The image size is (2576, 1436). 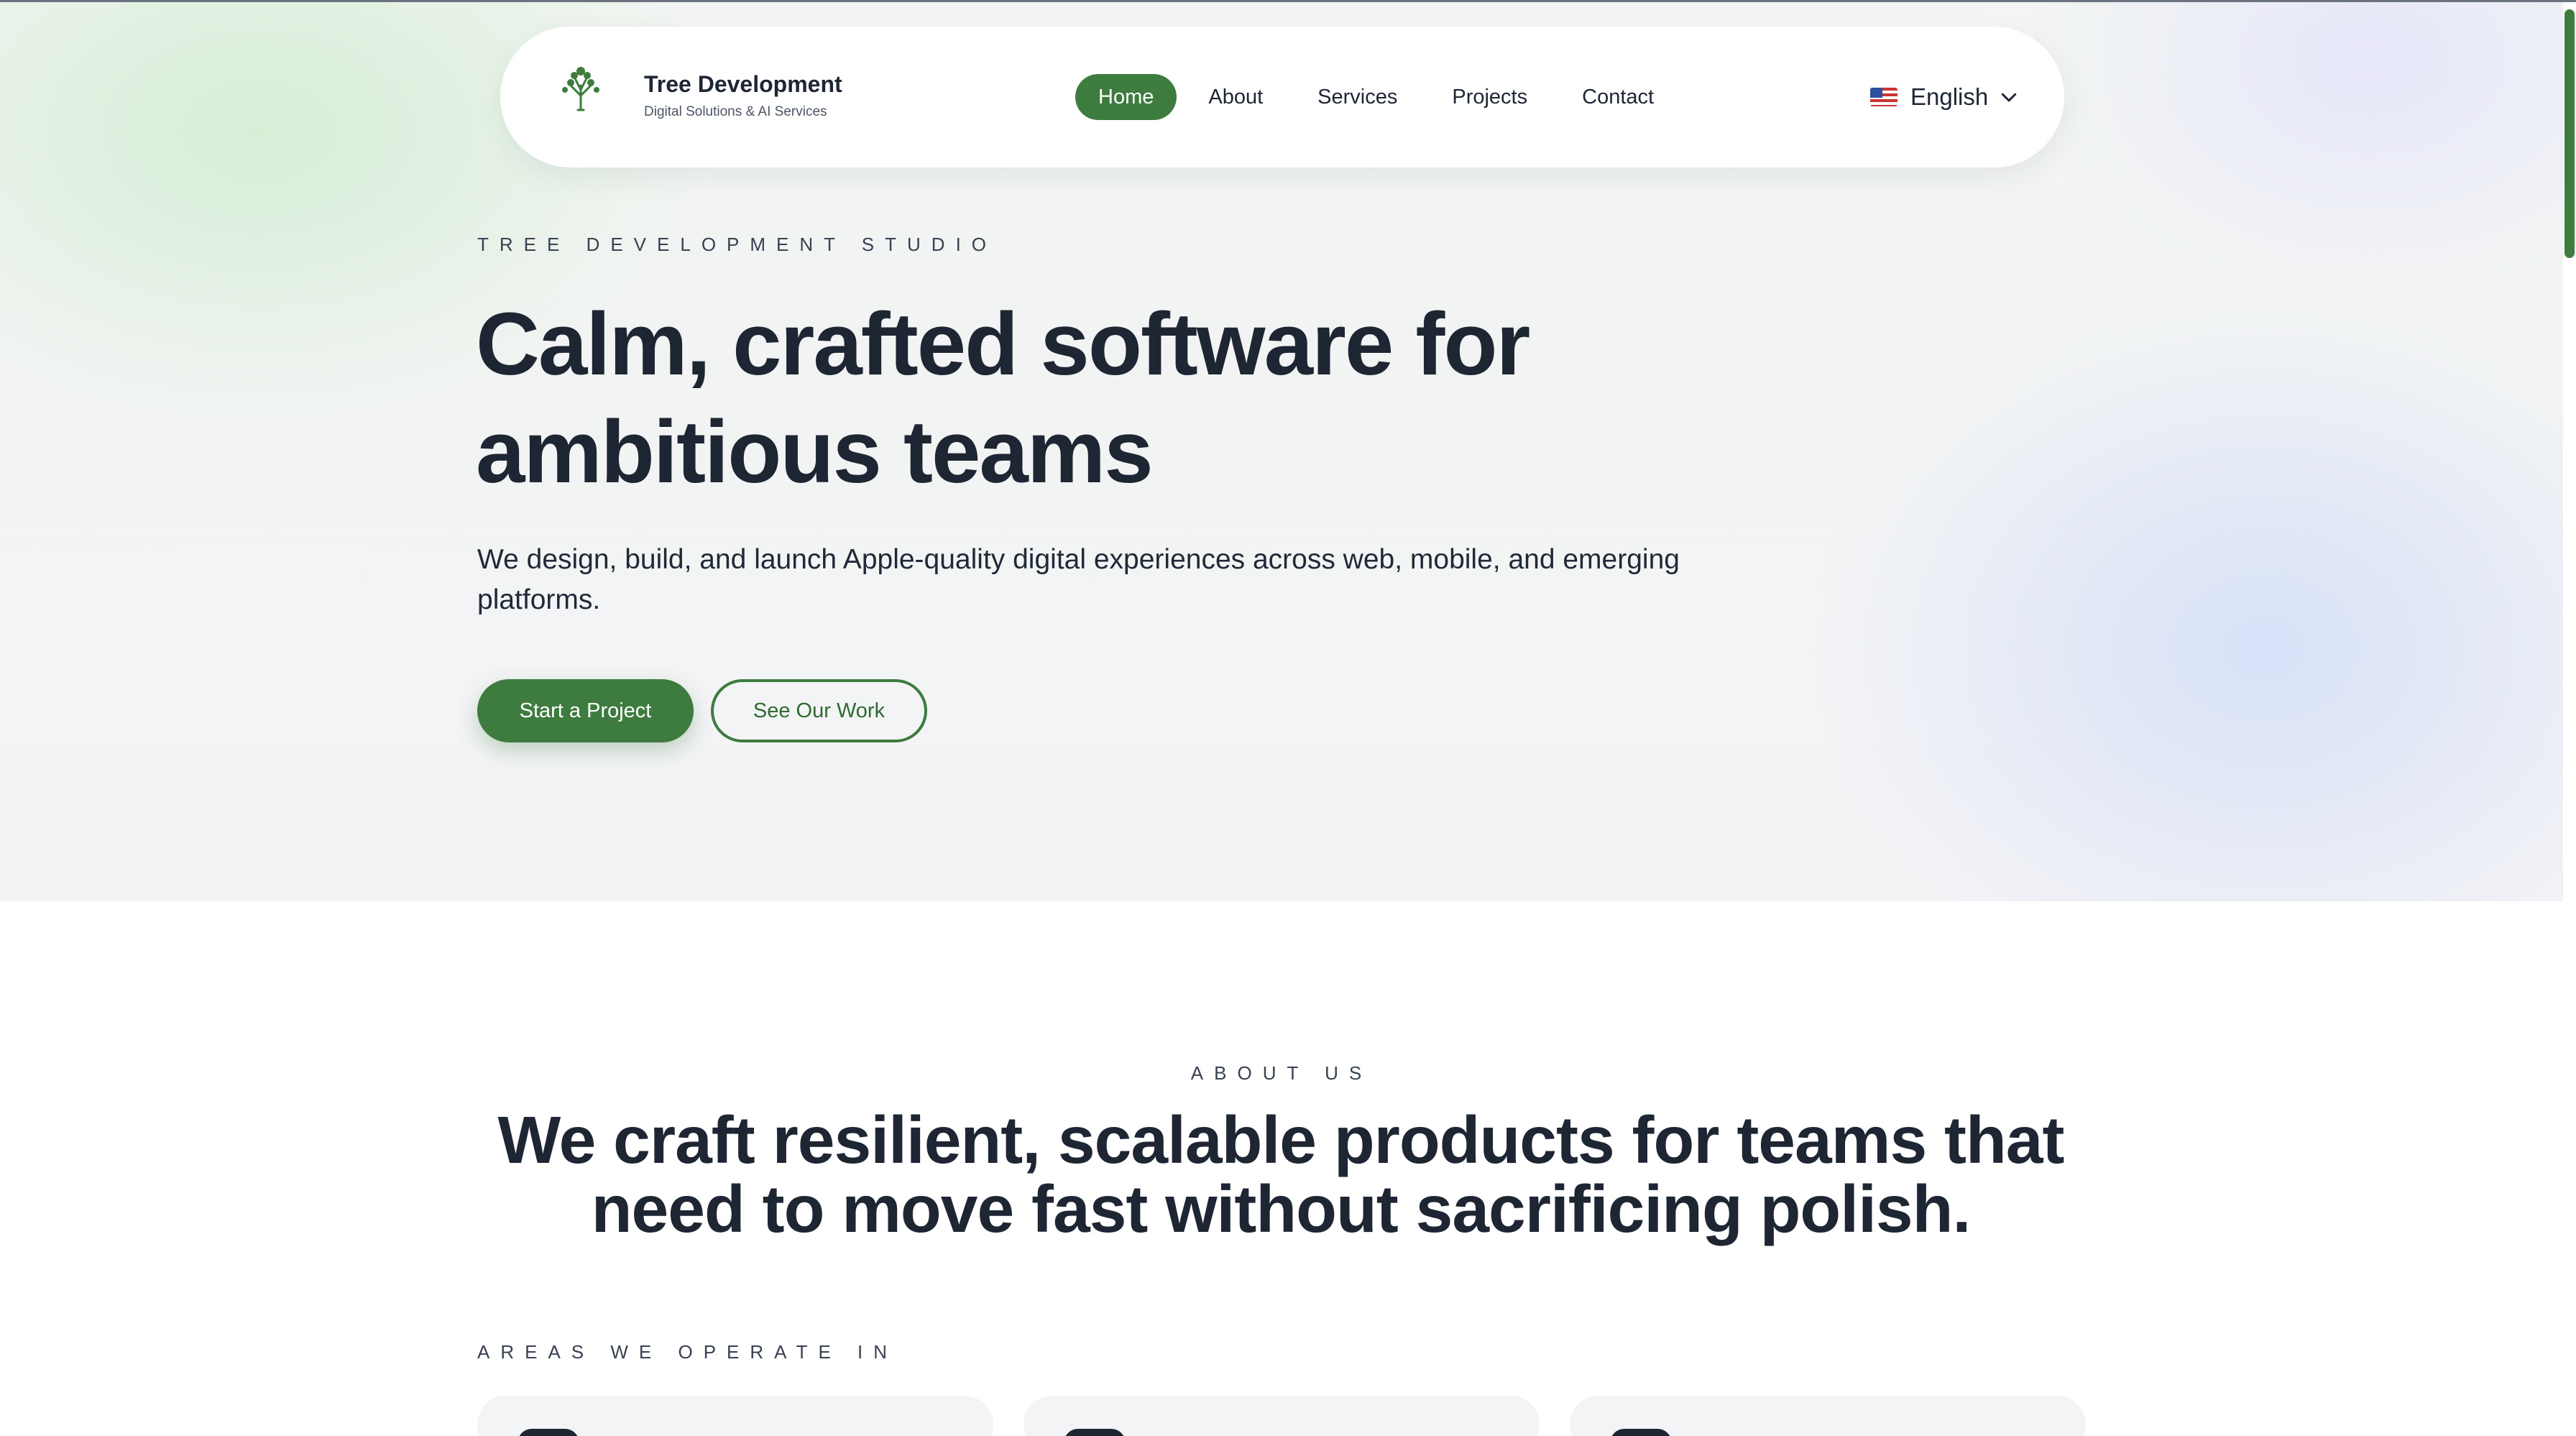 What do you see at coordinates (1949, 97) in the screenshot?
I see `language-label: English` at bounding box center [1949, 97].